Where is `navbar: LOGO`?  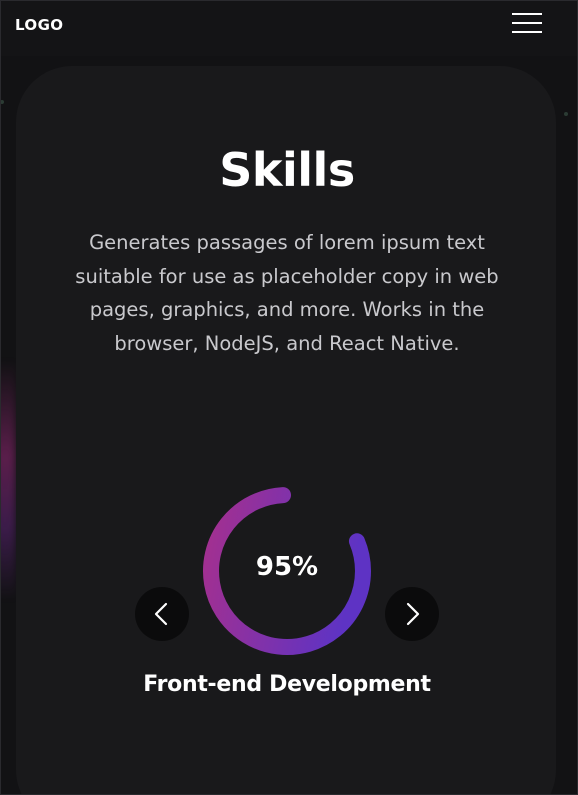
navbar: LOGO is located at coordinates (289, 28).